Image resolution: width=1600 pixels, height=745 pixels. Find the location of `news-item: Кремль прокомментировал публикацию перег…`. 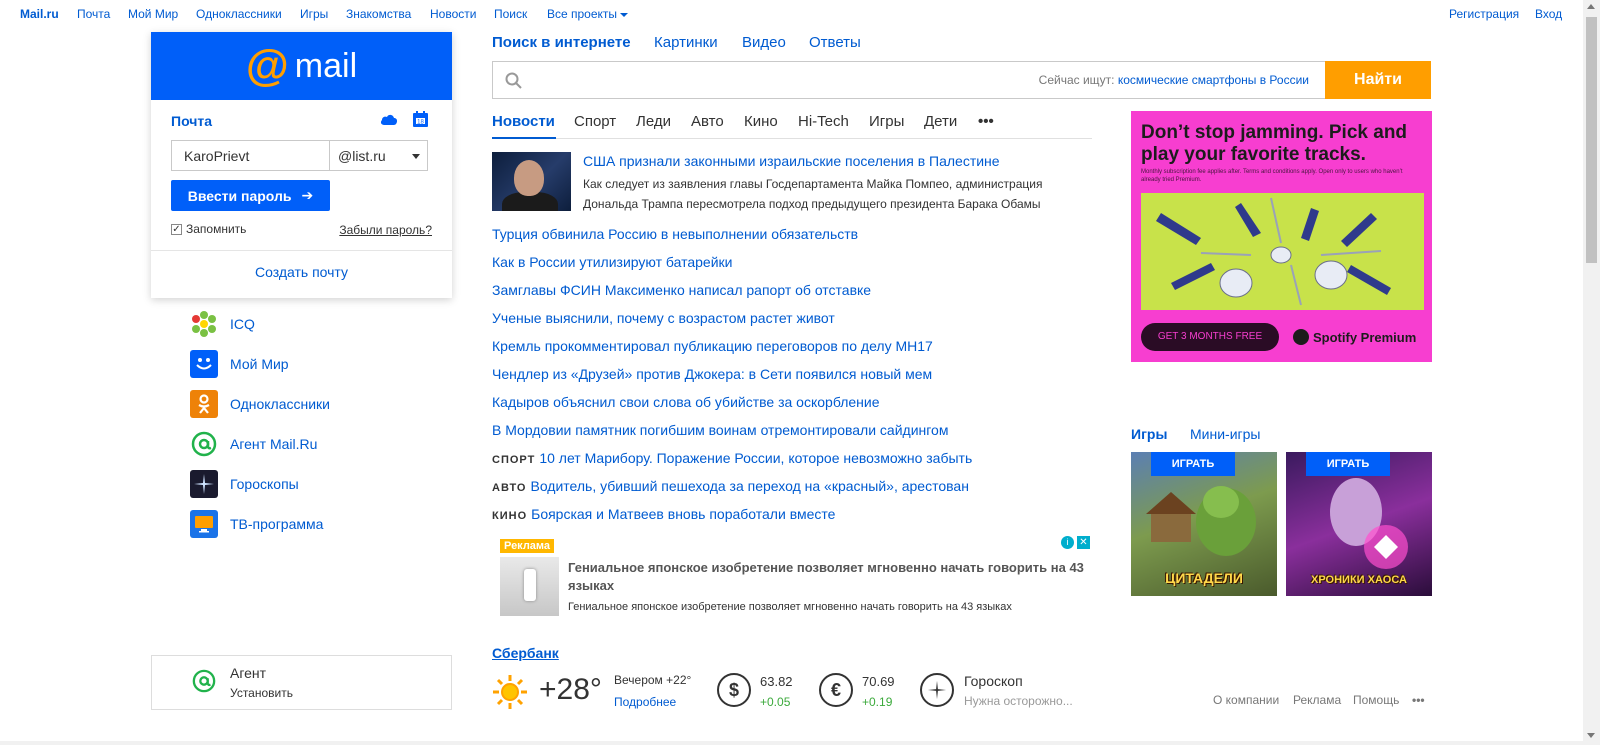

news-item: Кремль прокомментировал публикацию перег… is located at coordinates (712, 346).